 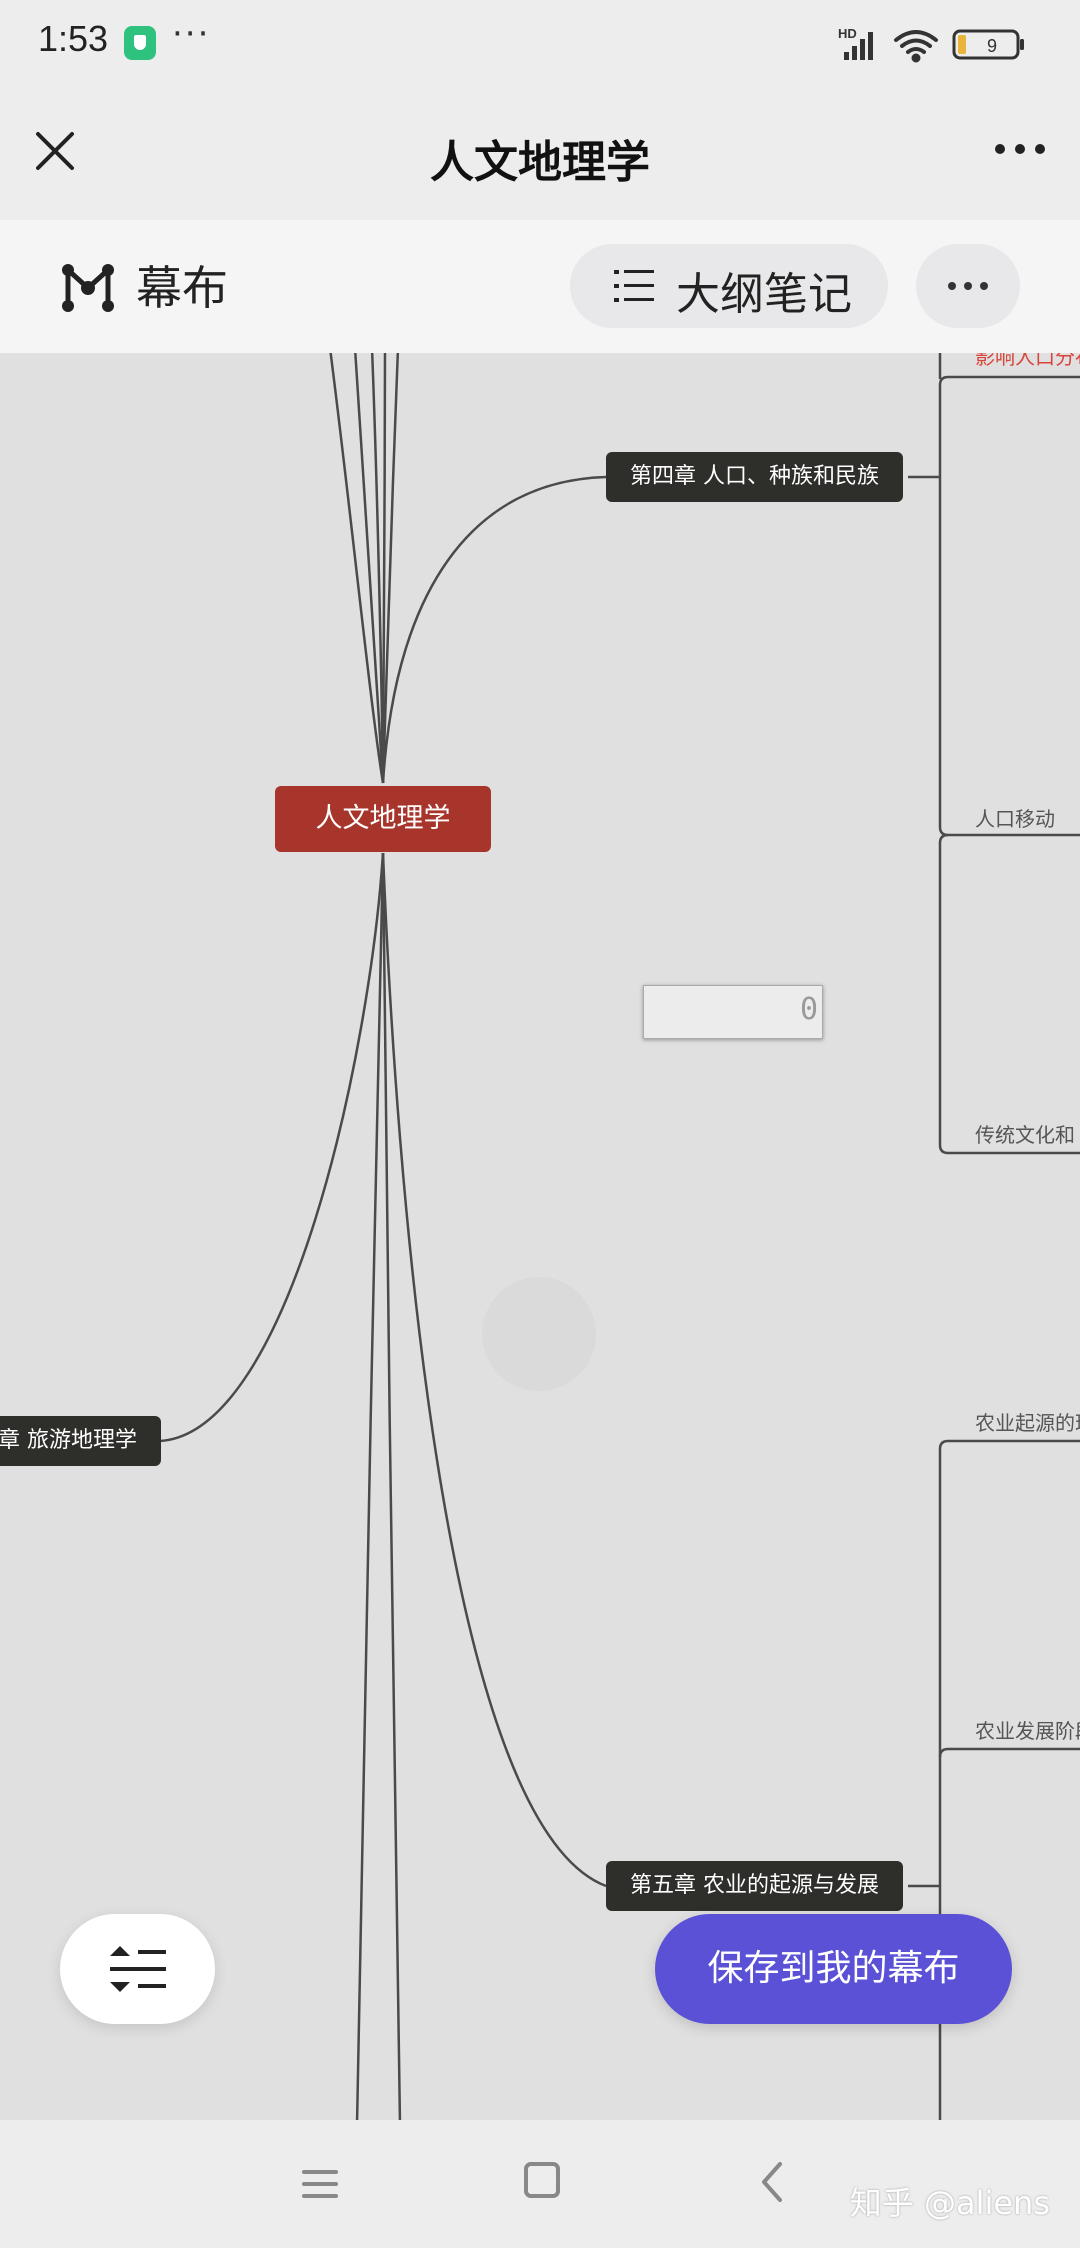 I want to click on leaf-agriculture-origin: 农业起源的理, so click(x=1027, y=1421).